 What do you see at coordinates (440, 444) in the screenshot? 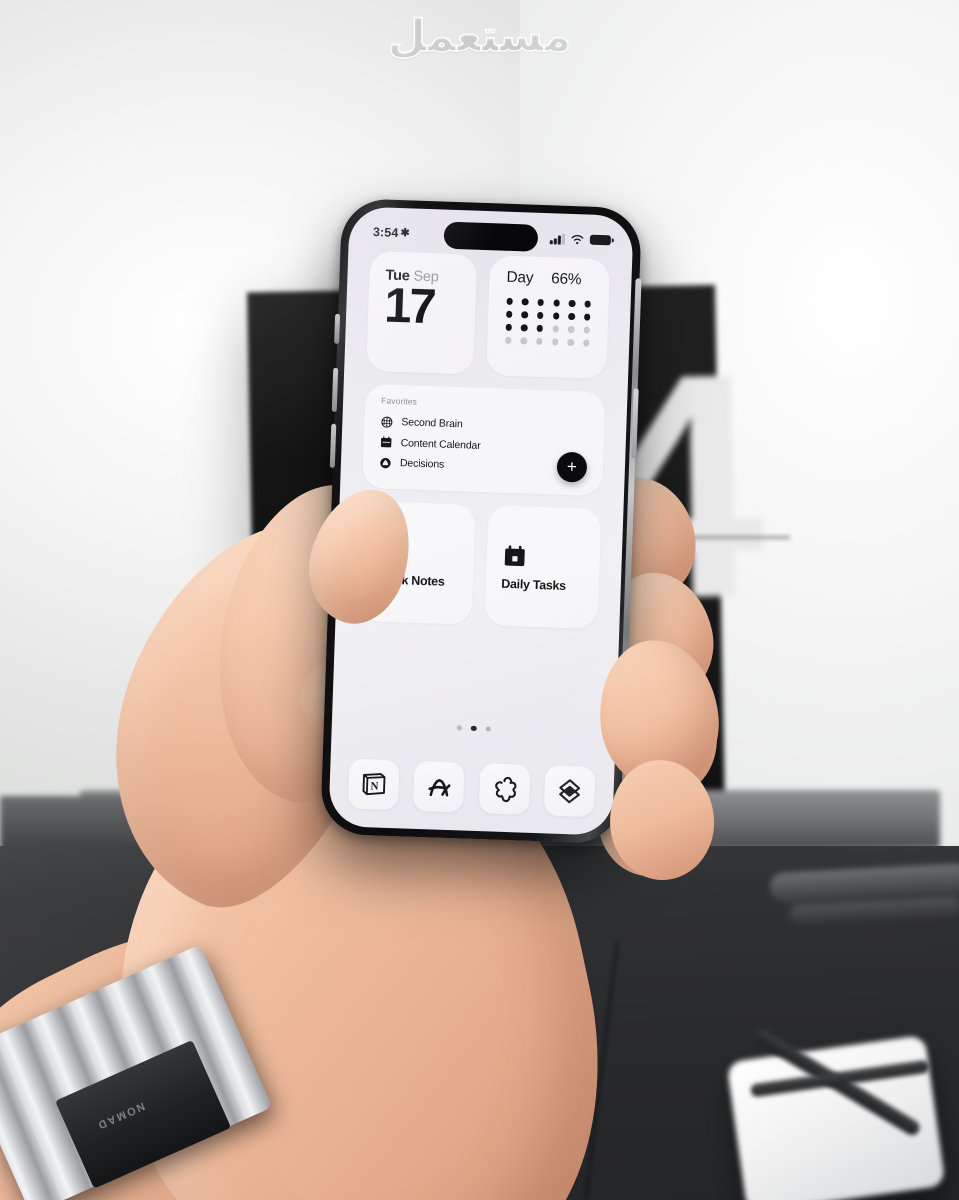
I see `favorites-item-label: Content Calendar` at bounding box center [440, 444].